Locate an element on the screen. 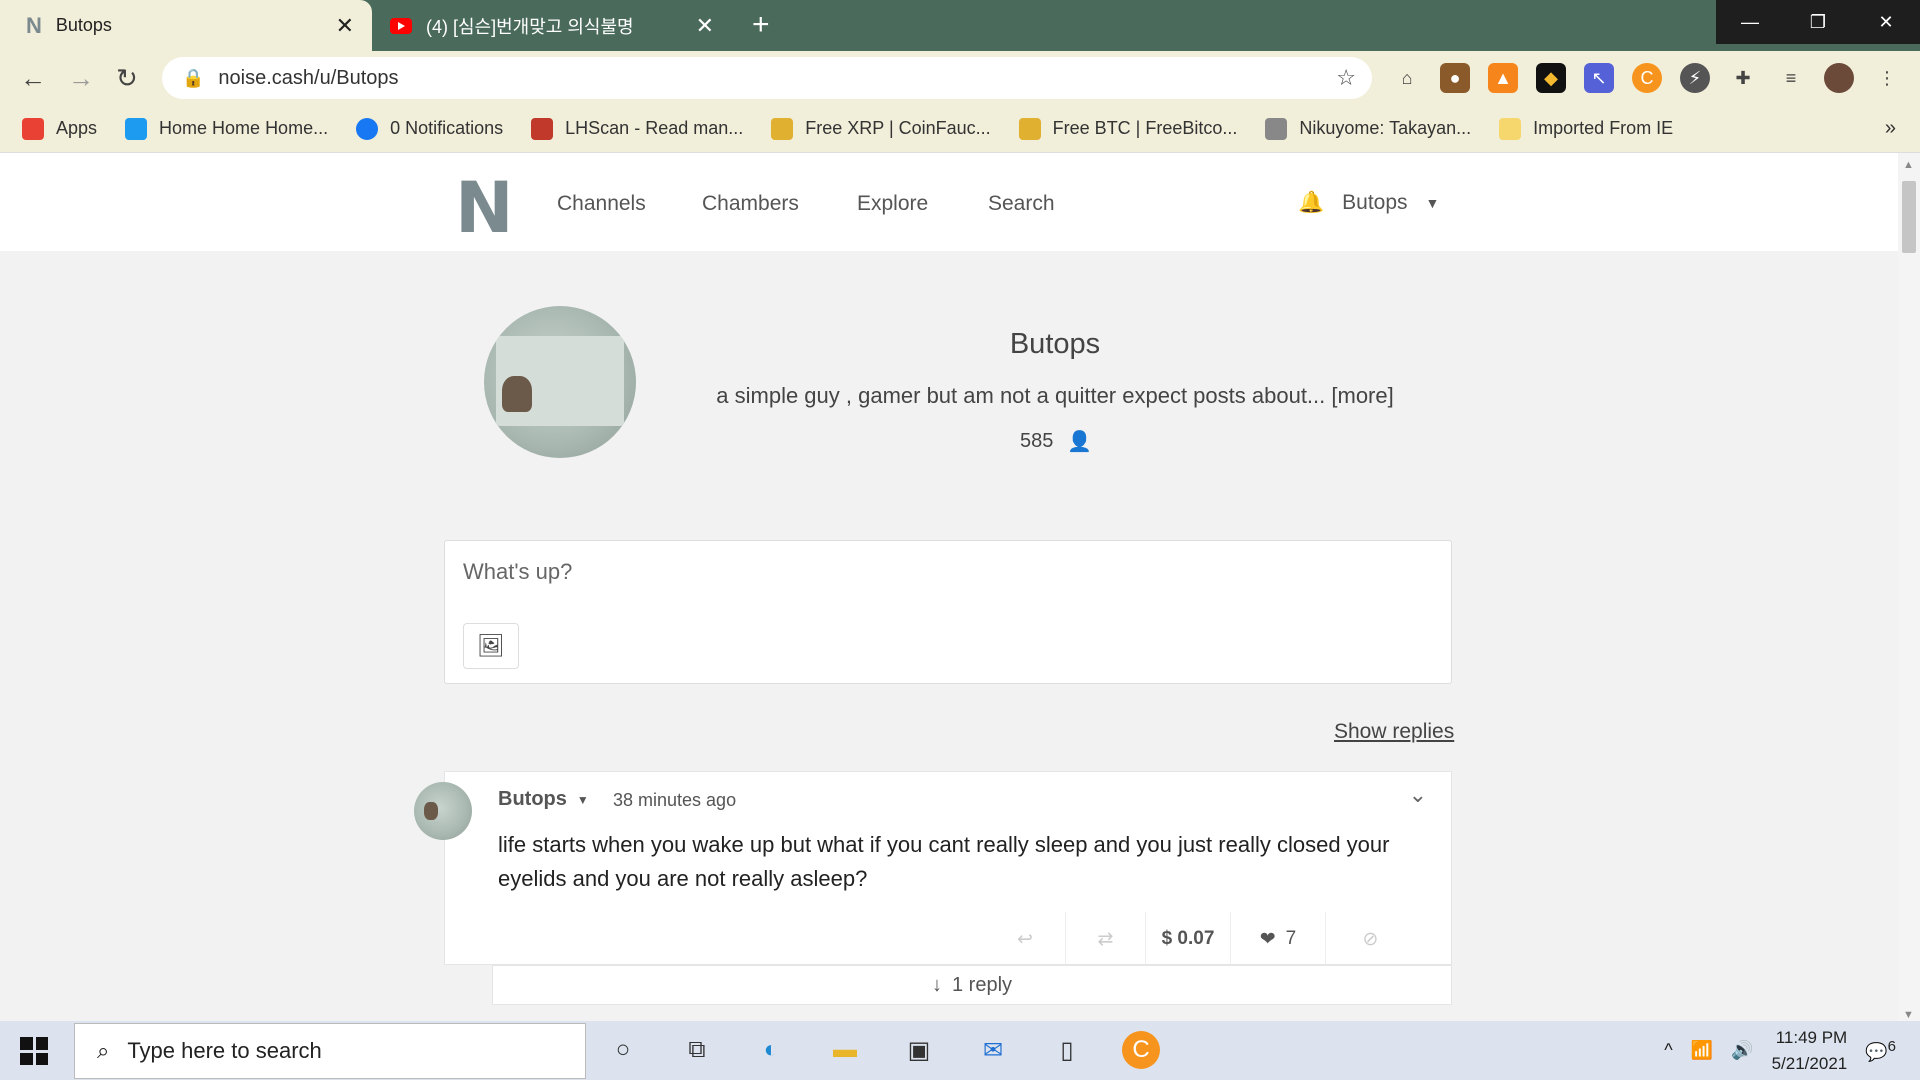 The height and width of the screenshot is (1080, 1920). user-menu: 🔔 Butops ▼ is located at coordinates (1368, 203).